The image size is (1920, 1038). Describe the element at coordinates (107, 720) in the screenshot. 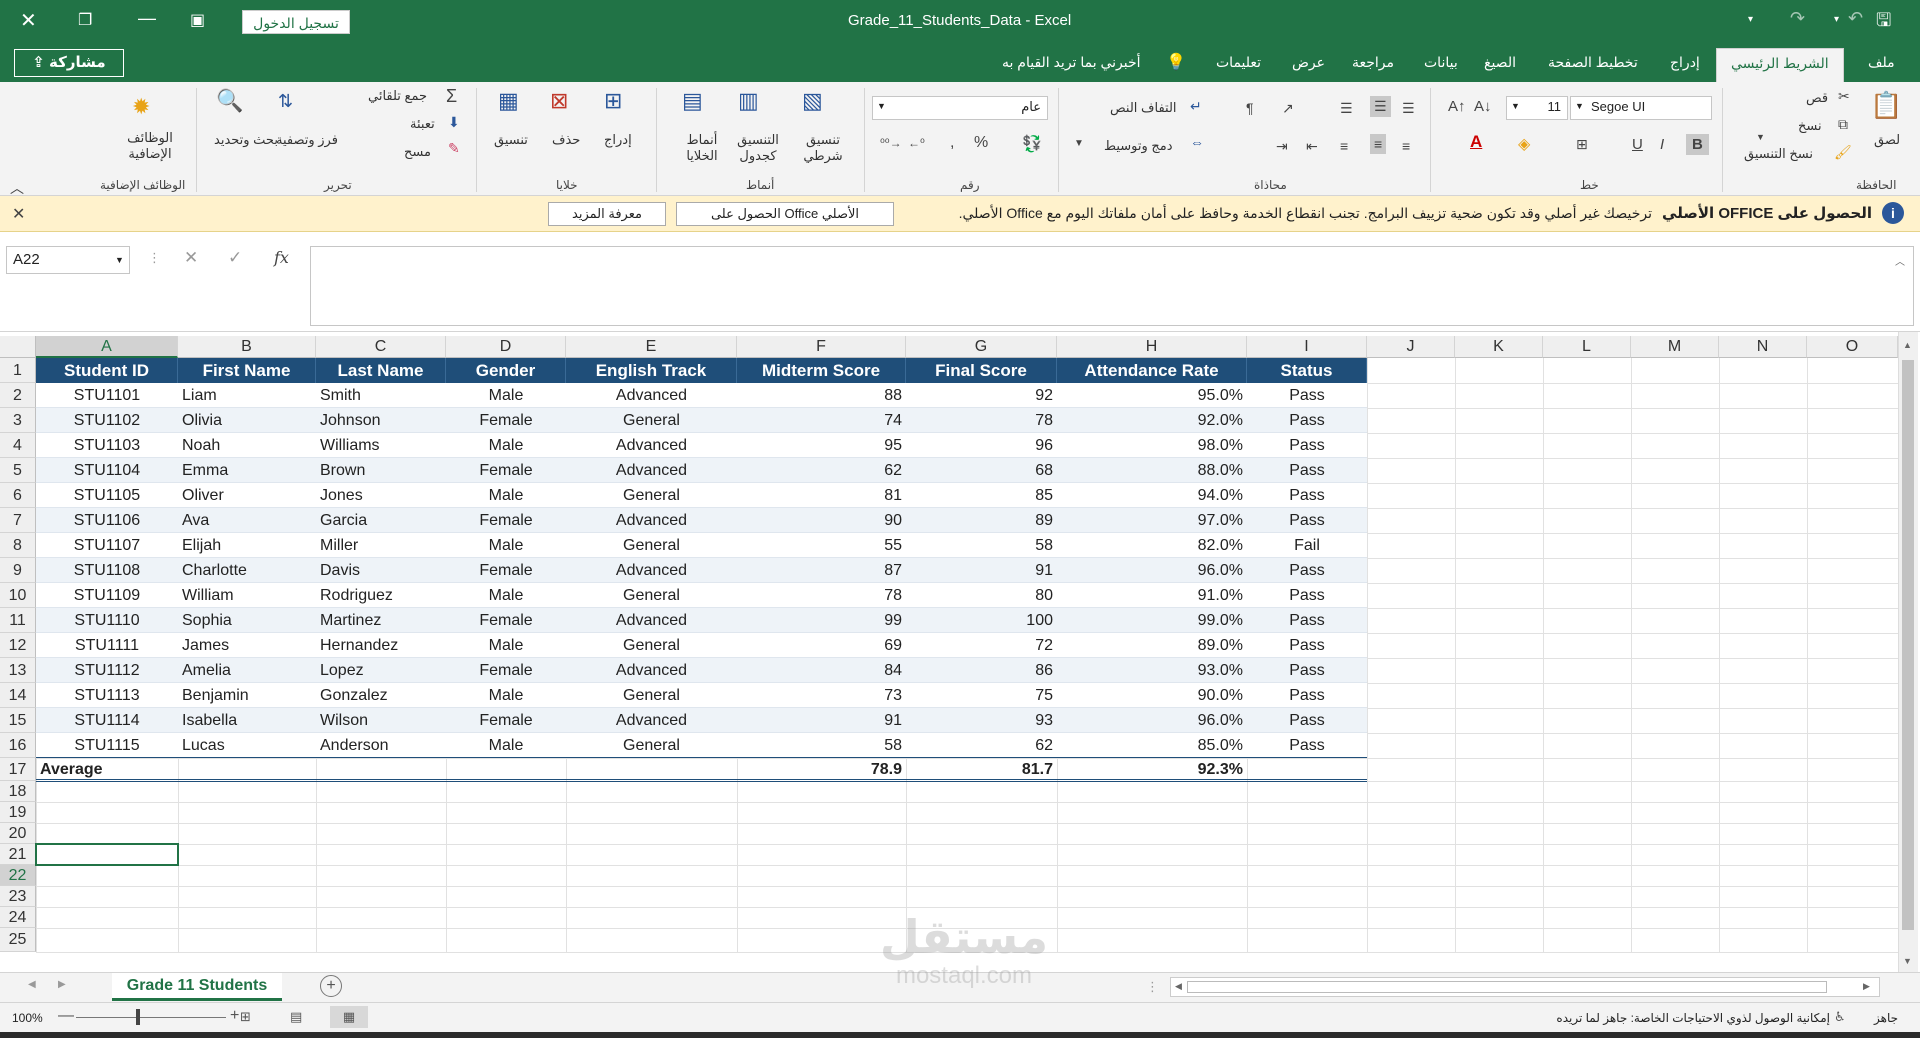

I see `table-cell: STU1114` at that location.